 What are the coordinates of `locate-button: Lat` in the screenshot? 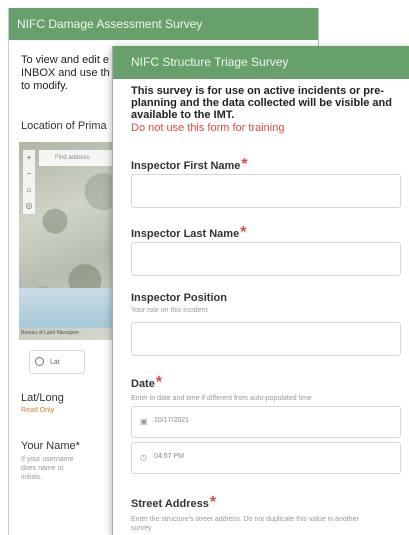 It's located at (57, 362).